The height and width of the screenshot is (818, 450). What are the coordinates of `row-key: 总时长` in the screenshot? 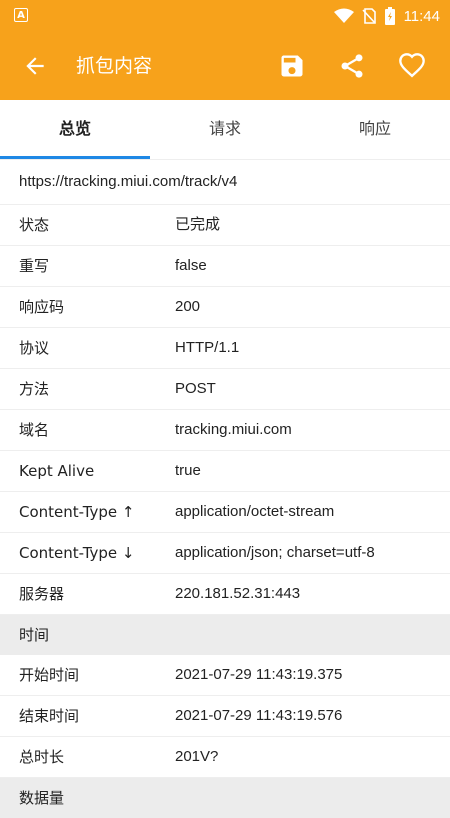 It's located at (42, 757).